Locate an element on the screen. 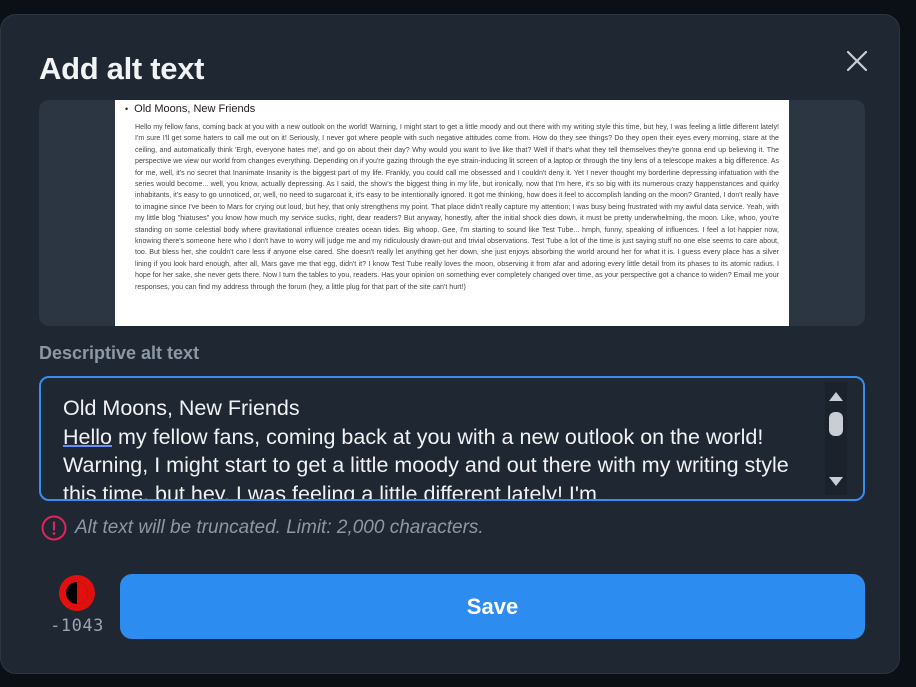  save-button: Save is located at coordinates (492, 606).